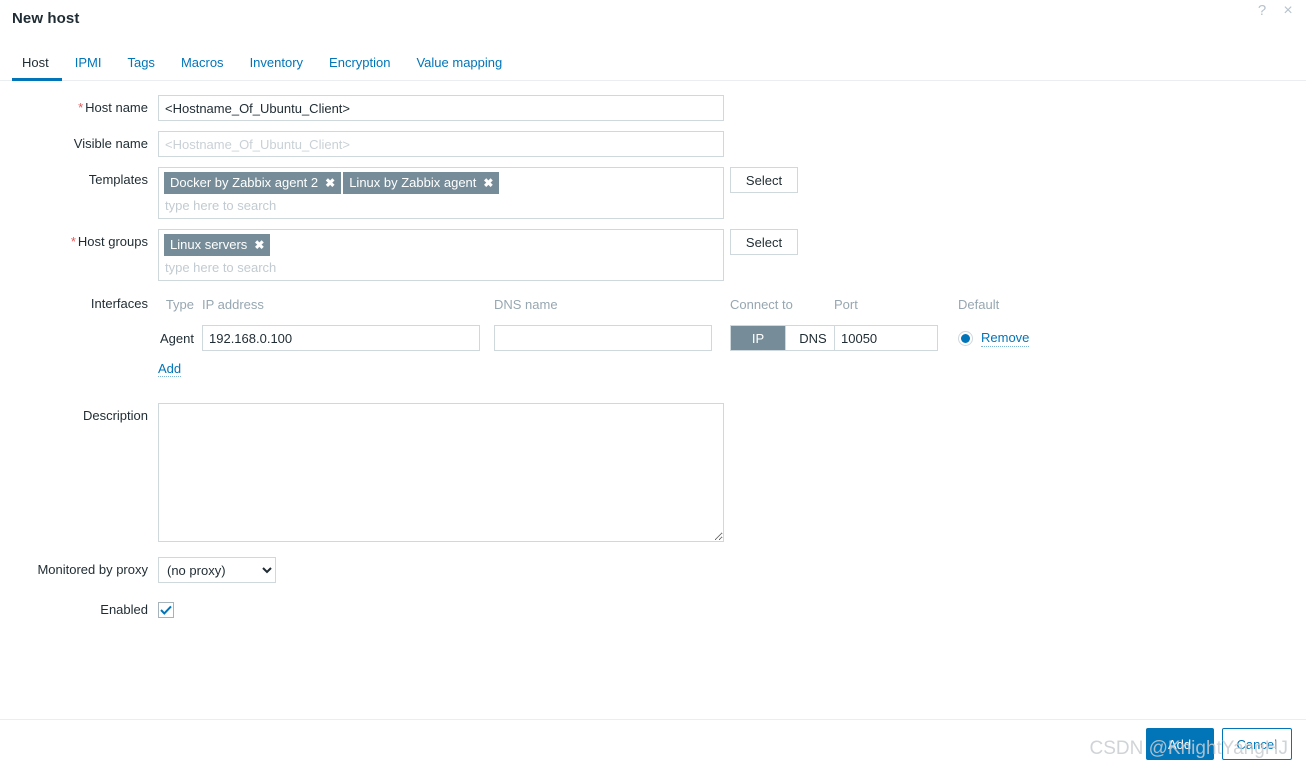  Describe the element at coordinates (653, 610) in the screenshot. I see `field-enabled: Enabled` at that location.